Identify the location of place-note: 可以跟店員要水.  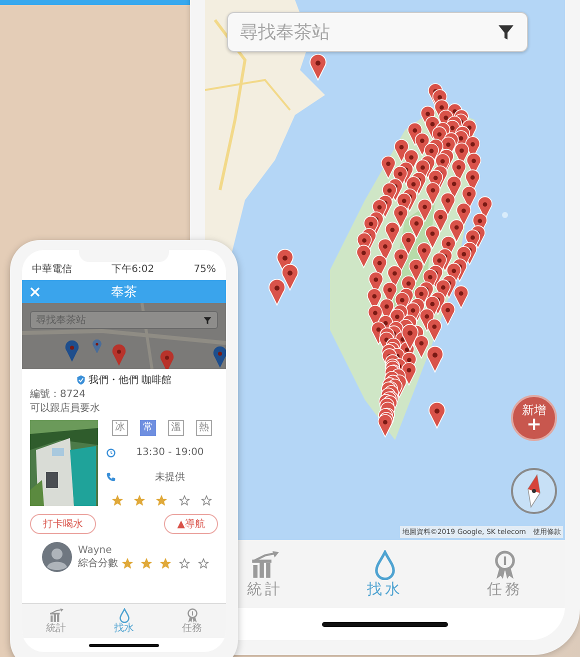
(65, 409).